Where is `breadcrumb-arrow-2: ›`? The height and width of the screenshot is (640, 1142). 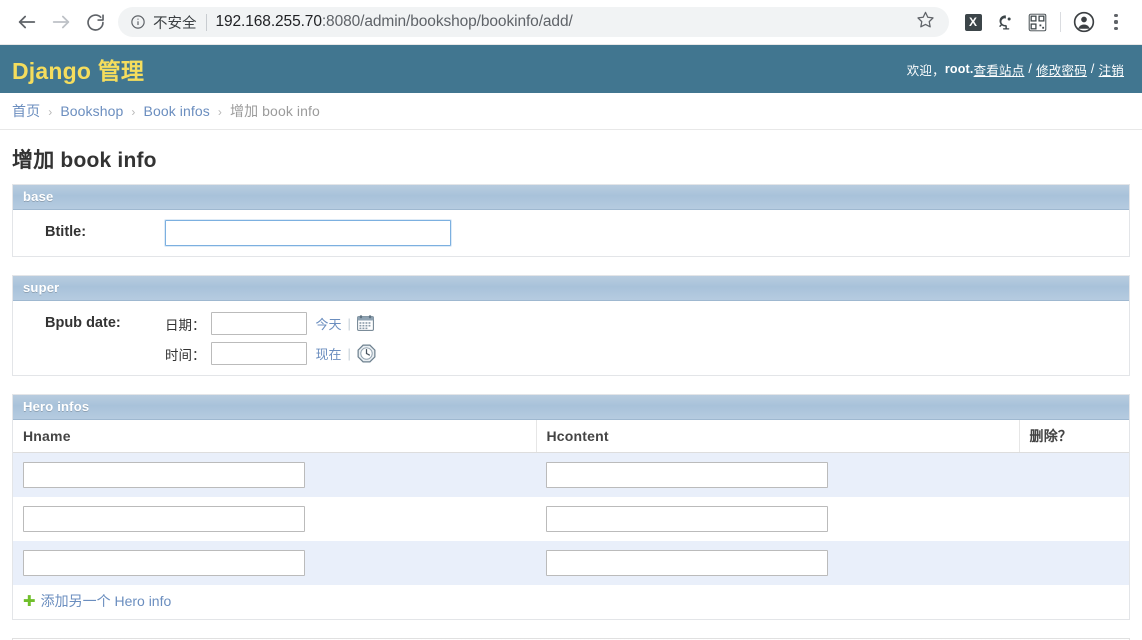 breadcrumb-arrow-2: › is located at coordinates (133, 112).